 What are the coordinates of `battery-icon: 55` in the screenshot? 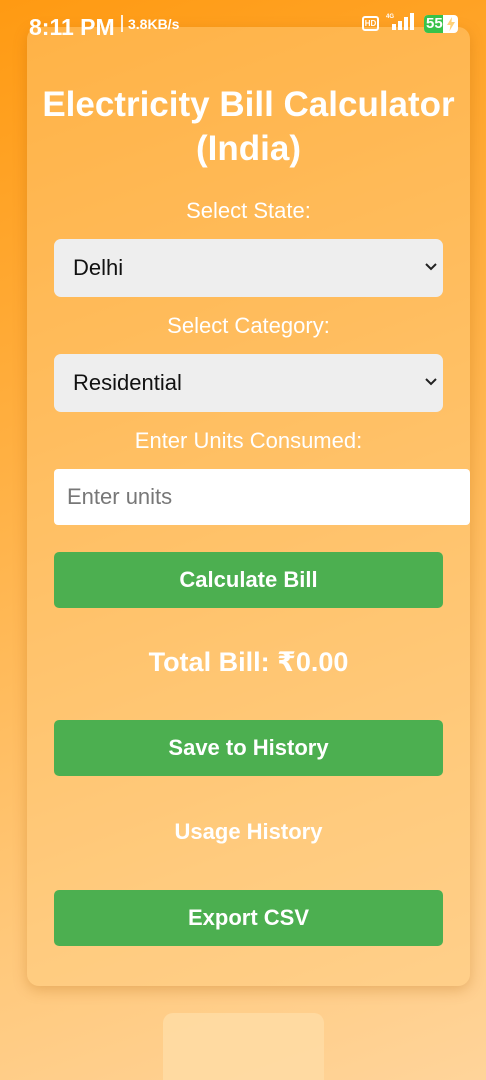 It's located at (441, 24).